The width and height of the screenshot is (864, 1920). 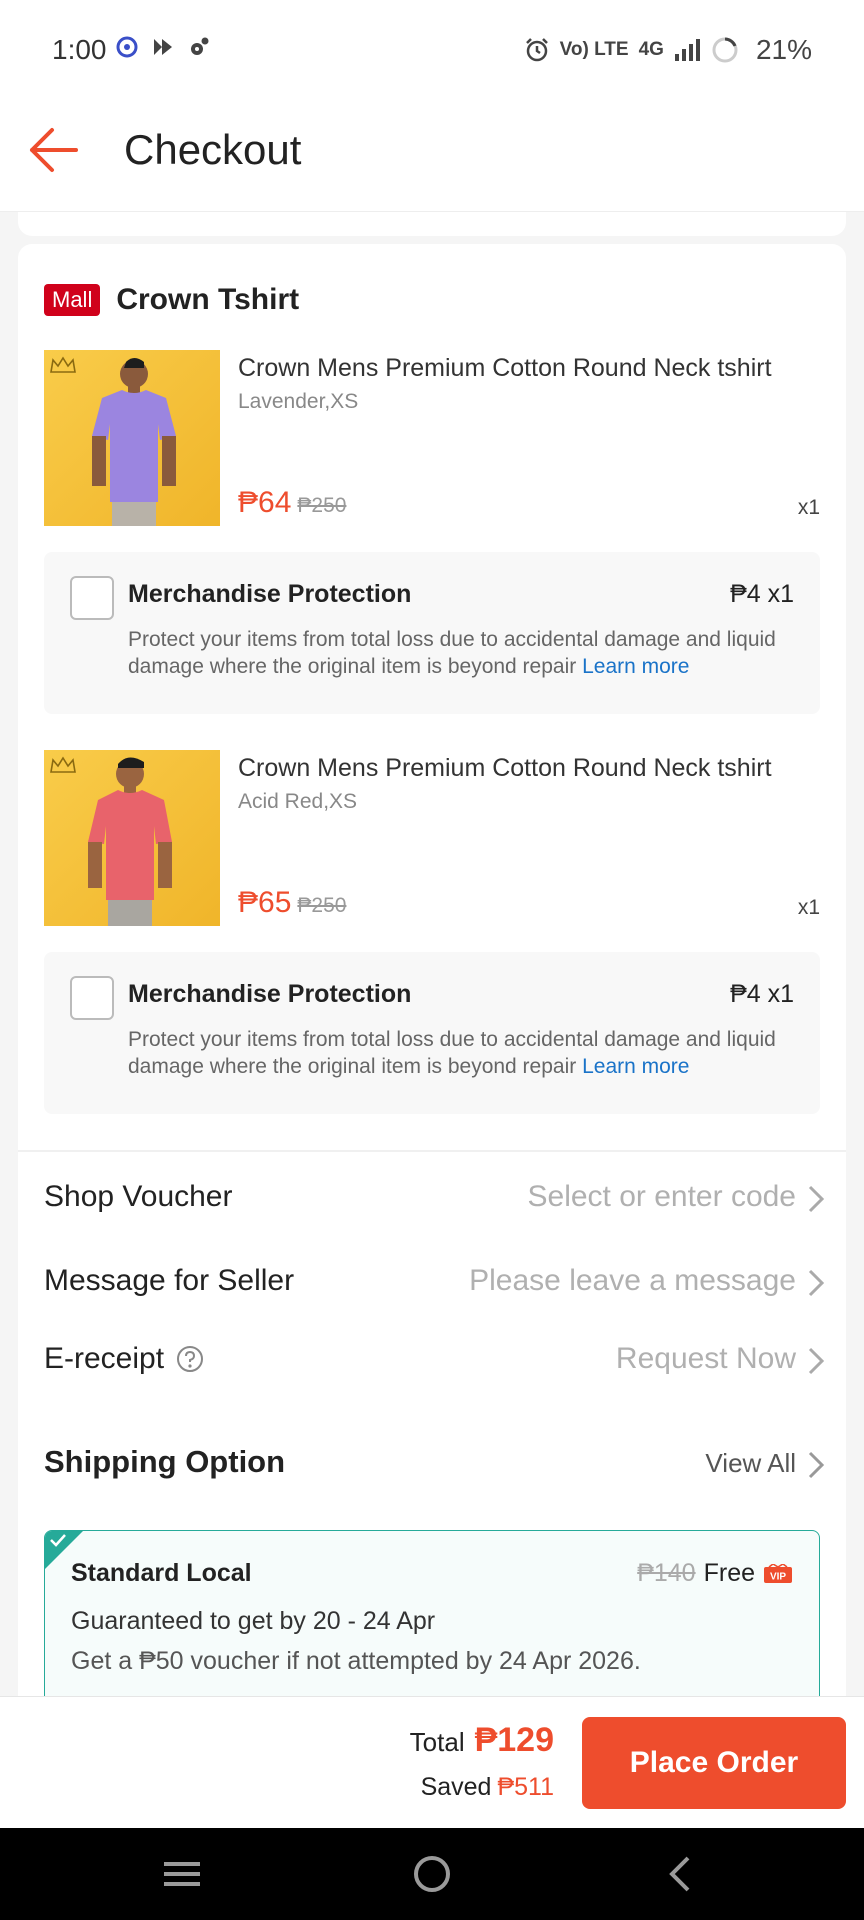 What do you see at coordinates (536, 50) in the screenshot?
I see `alarm-icon` at bounding box center [536, 50].